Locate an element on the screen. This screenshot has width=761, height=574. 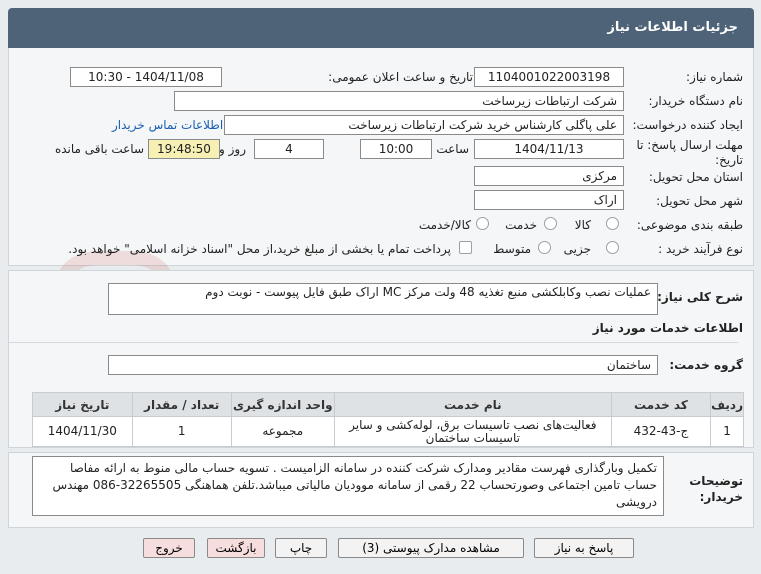
buyer-contact-link: اطلاعات تماس خریدار is located at coordinates (167, 125).